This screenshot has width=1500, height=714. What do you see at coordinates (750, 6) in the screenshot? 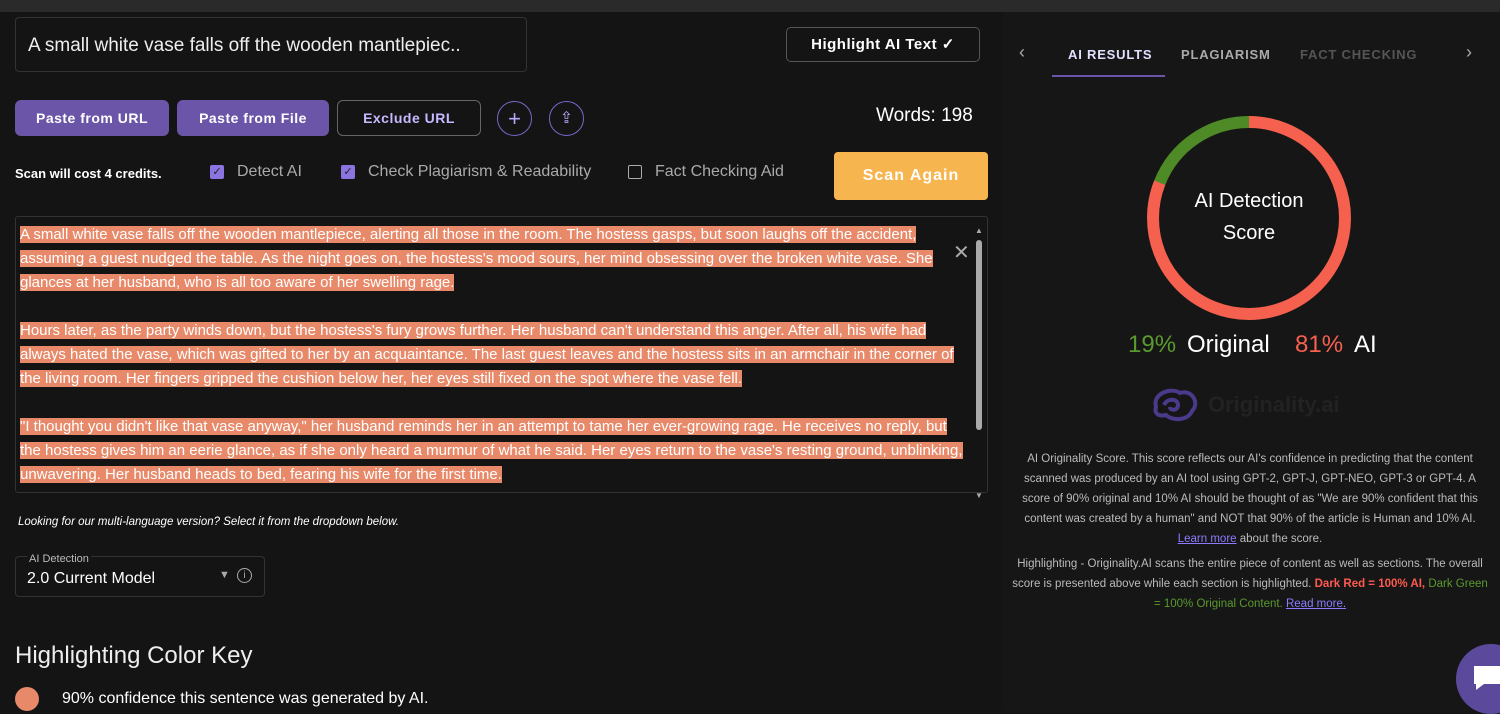
I see `browser-top-strip` at bounding box center [750, 6].